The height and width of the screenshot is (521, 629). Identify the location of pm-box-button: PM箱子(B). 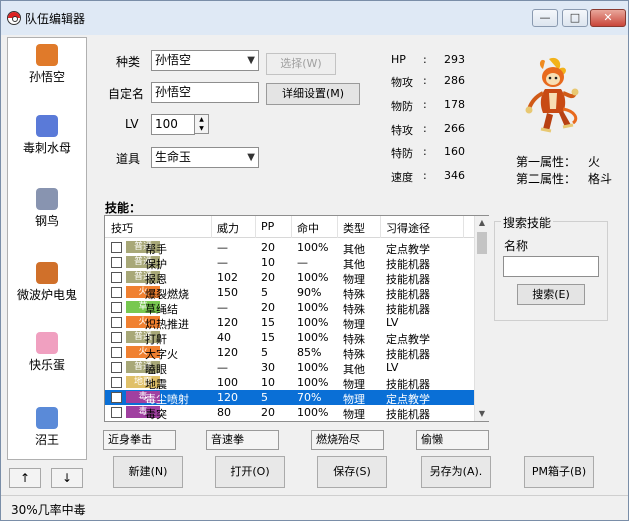
(559, 472).